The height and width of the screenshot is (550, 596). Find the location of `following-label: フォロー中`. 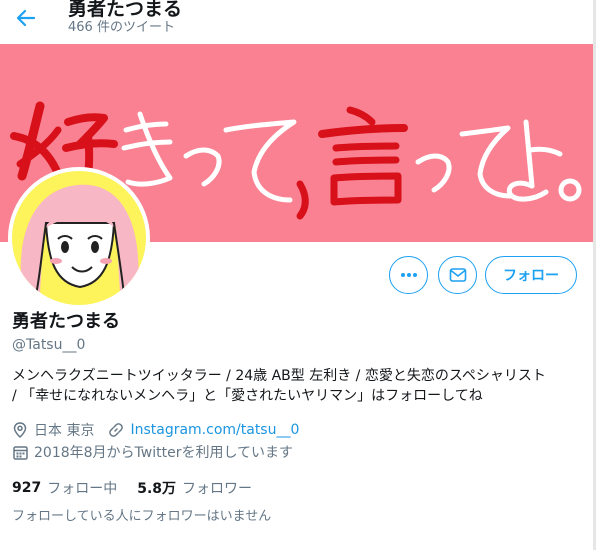

following-label: フォロー中 is located at coordinates (82, 489).